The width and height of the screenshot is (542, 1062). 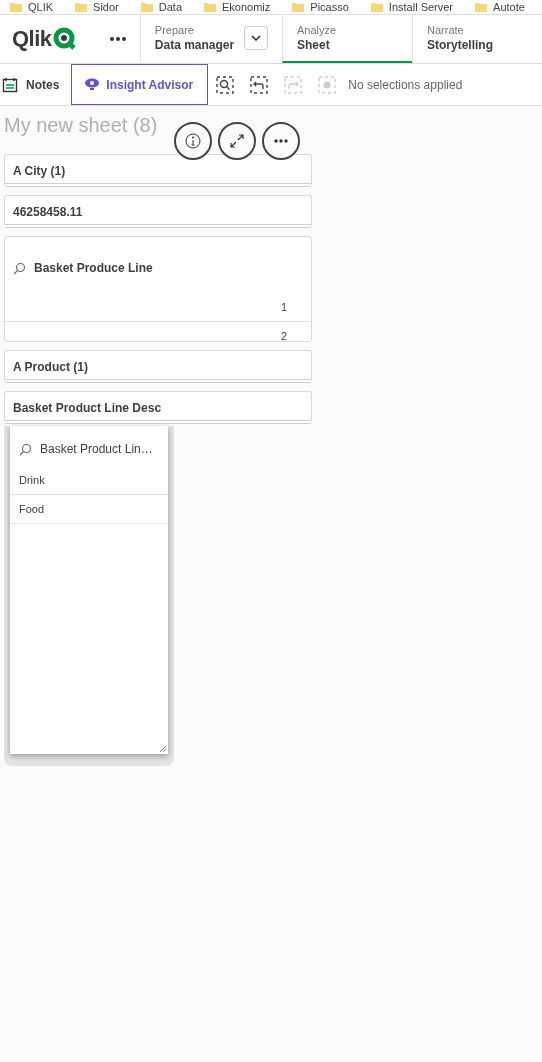 I want to click on chevron-down-icon, so click(x=256, y=38).